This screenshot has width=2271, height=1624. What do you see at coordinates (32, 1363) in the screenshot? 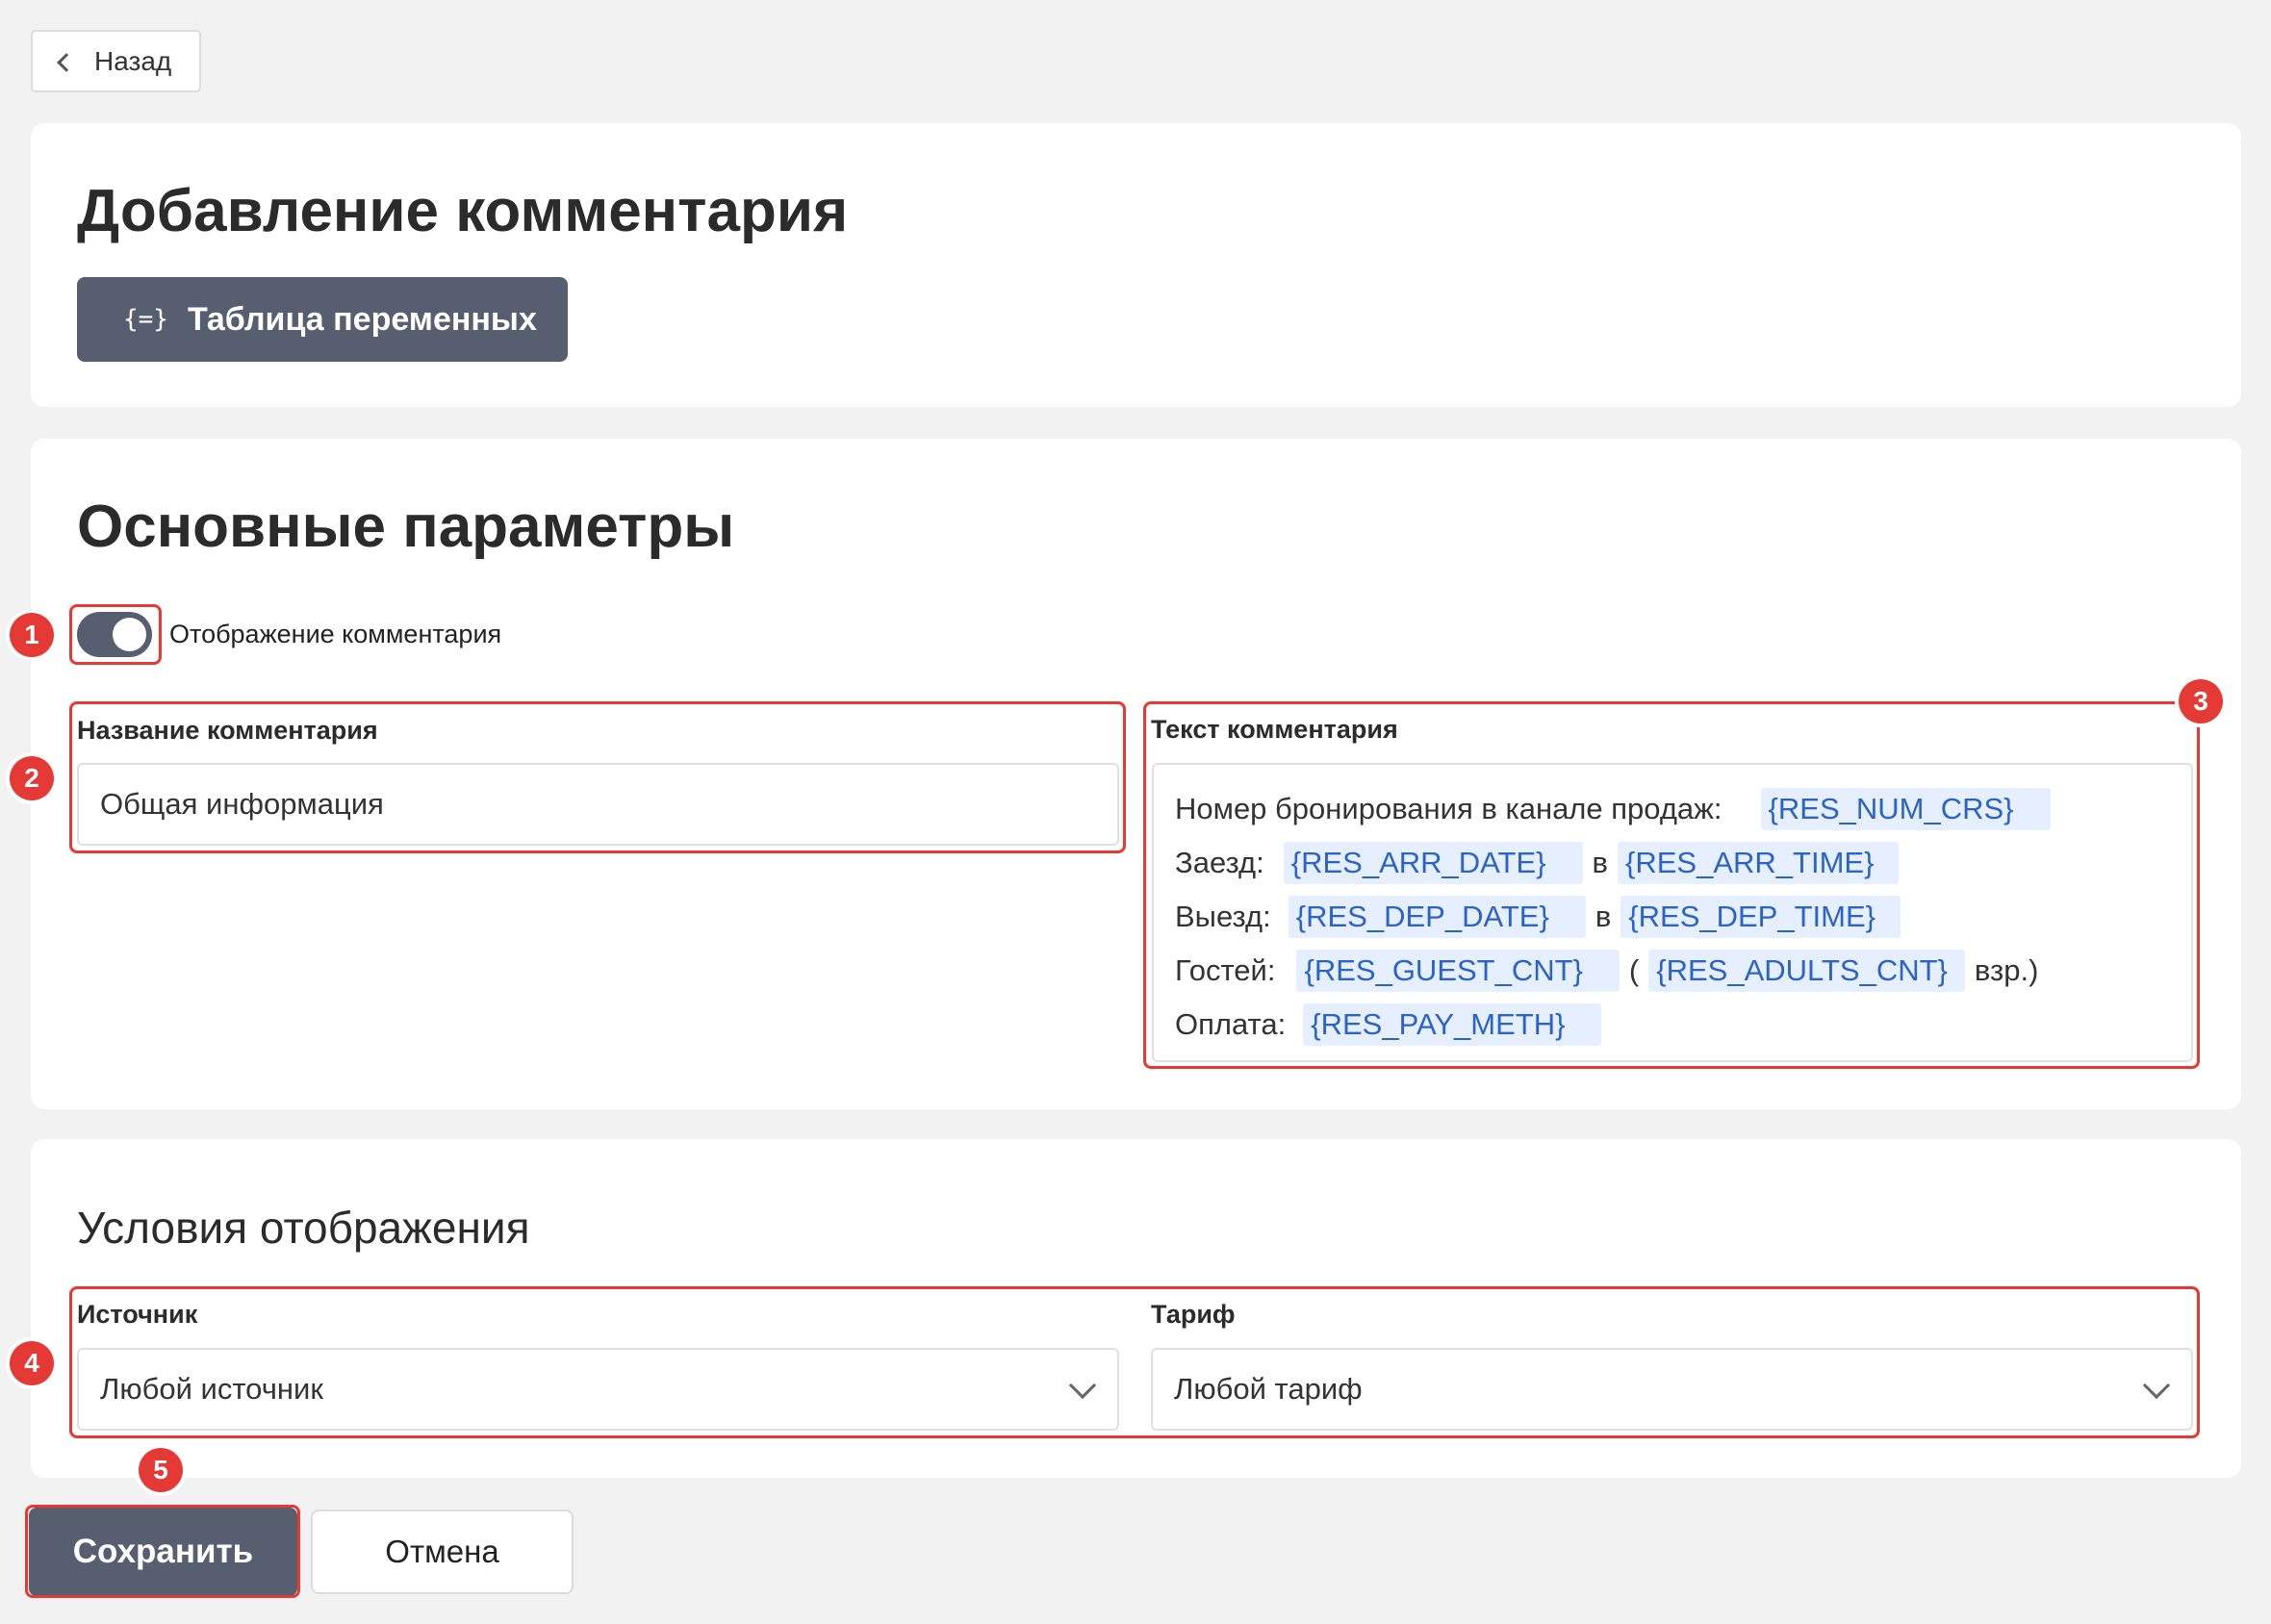
I see `annotation-badge-4: 4` at bounding box center [32, 1363].